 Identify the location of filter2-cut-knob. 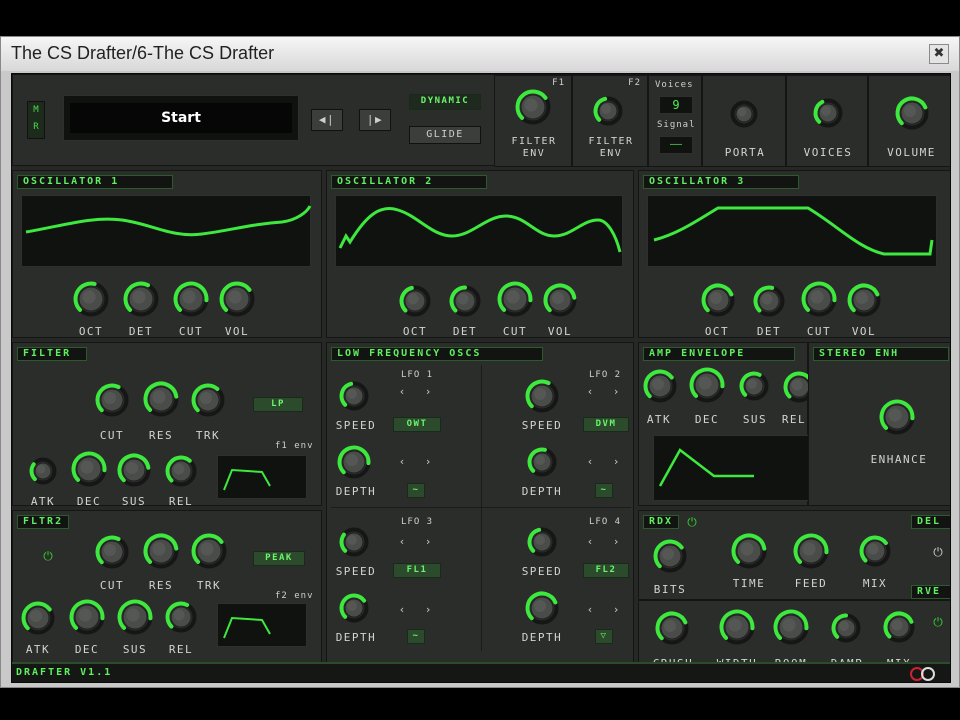
(112, 552).